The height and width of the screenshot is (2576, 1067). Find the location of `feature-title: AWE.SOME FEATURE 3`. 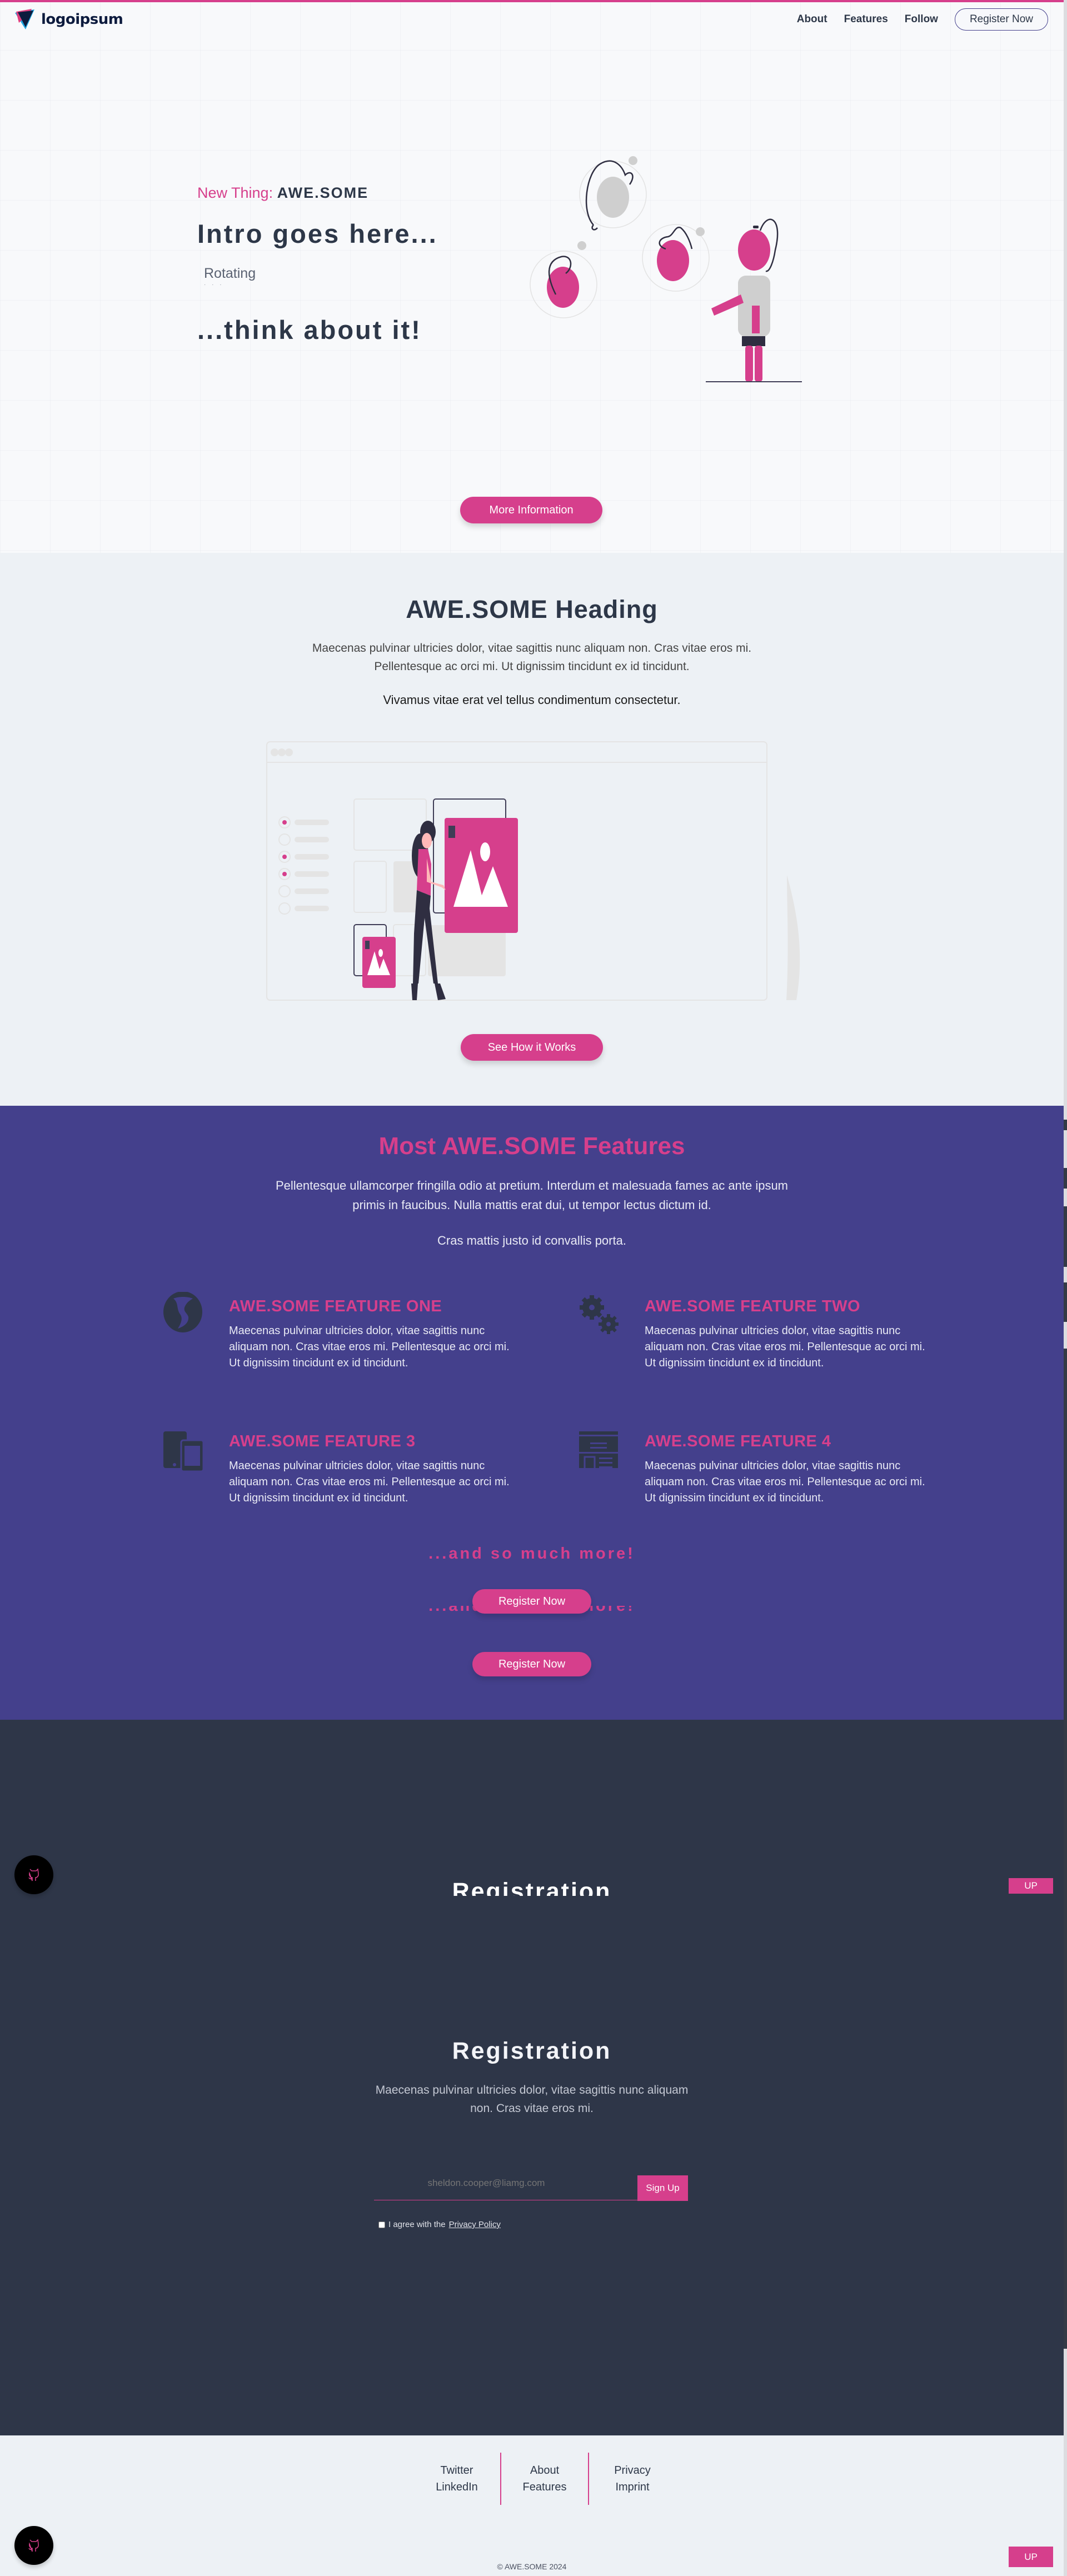

feature-title: AWE.SOME FEATURE 3 is located at coordinates (322, 1441).